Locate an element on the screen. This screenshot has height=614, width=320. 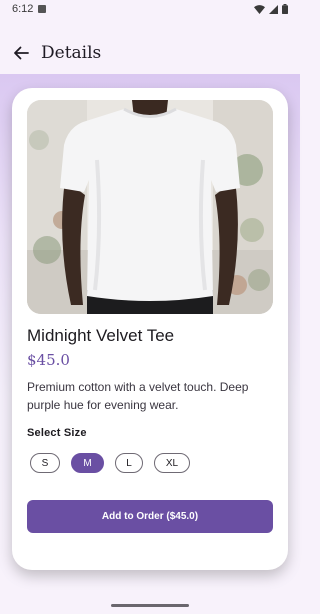
signal-icon is located at coordinates (273, 9).